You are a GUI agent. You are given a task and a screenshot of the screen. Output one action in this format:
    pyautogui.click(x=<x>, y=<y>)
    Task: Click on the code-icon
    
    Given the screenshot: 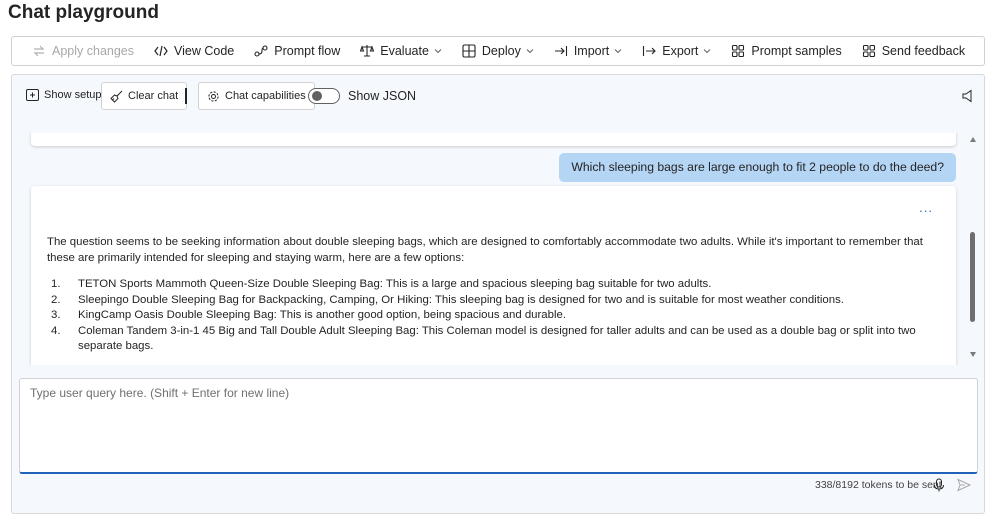 What is the action you would take?
    pyautogui.click(x=161, y=51)
    